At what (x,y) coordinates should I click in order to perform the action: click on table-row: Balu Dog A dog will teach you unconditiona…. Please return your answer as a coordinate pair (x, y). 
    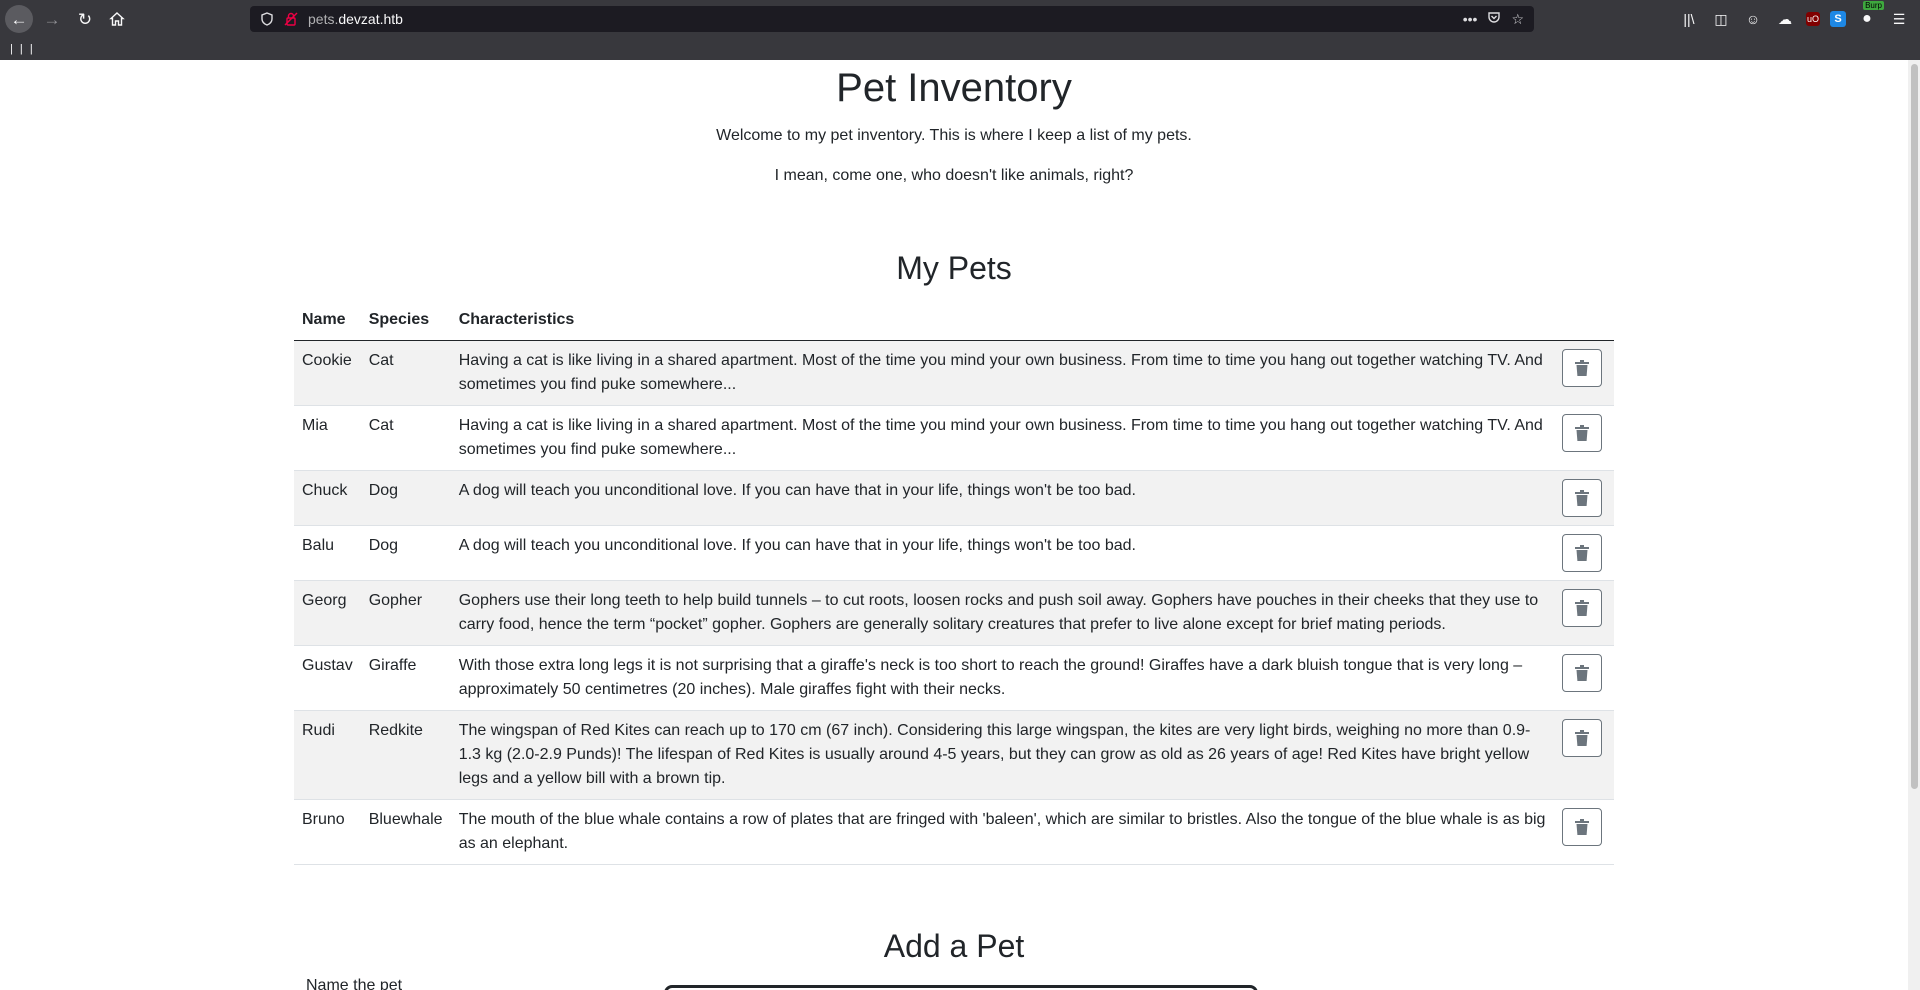
    Looking at the image, I should click on (954, 553).